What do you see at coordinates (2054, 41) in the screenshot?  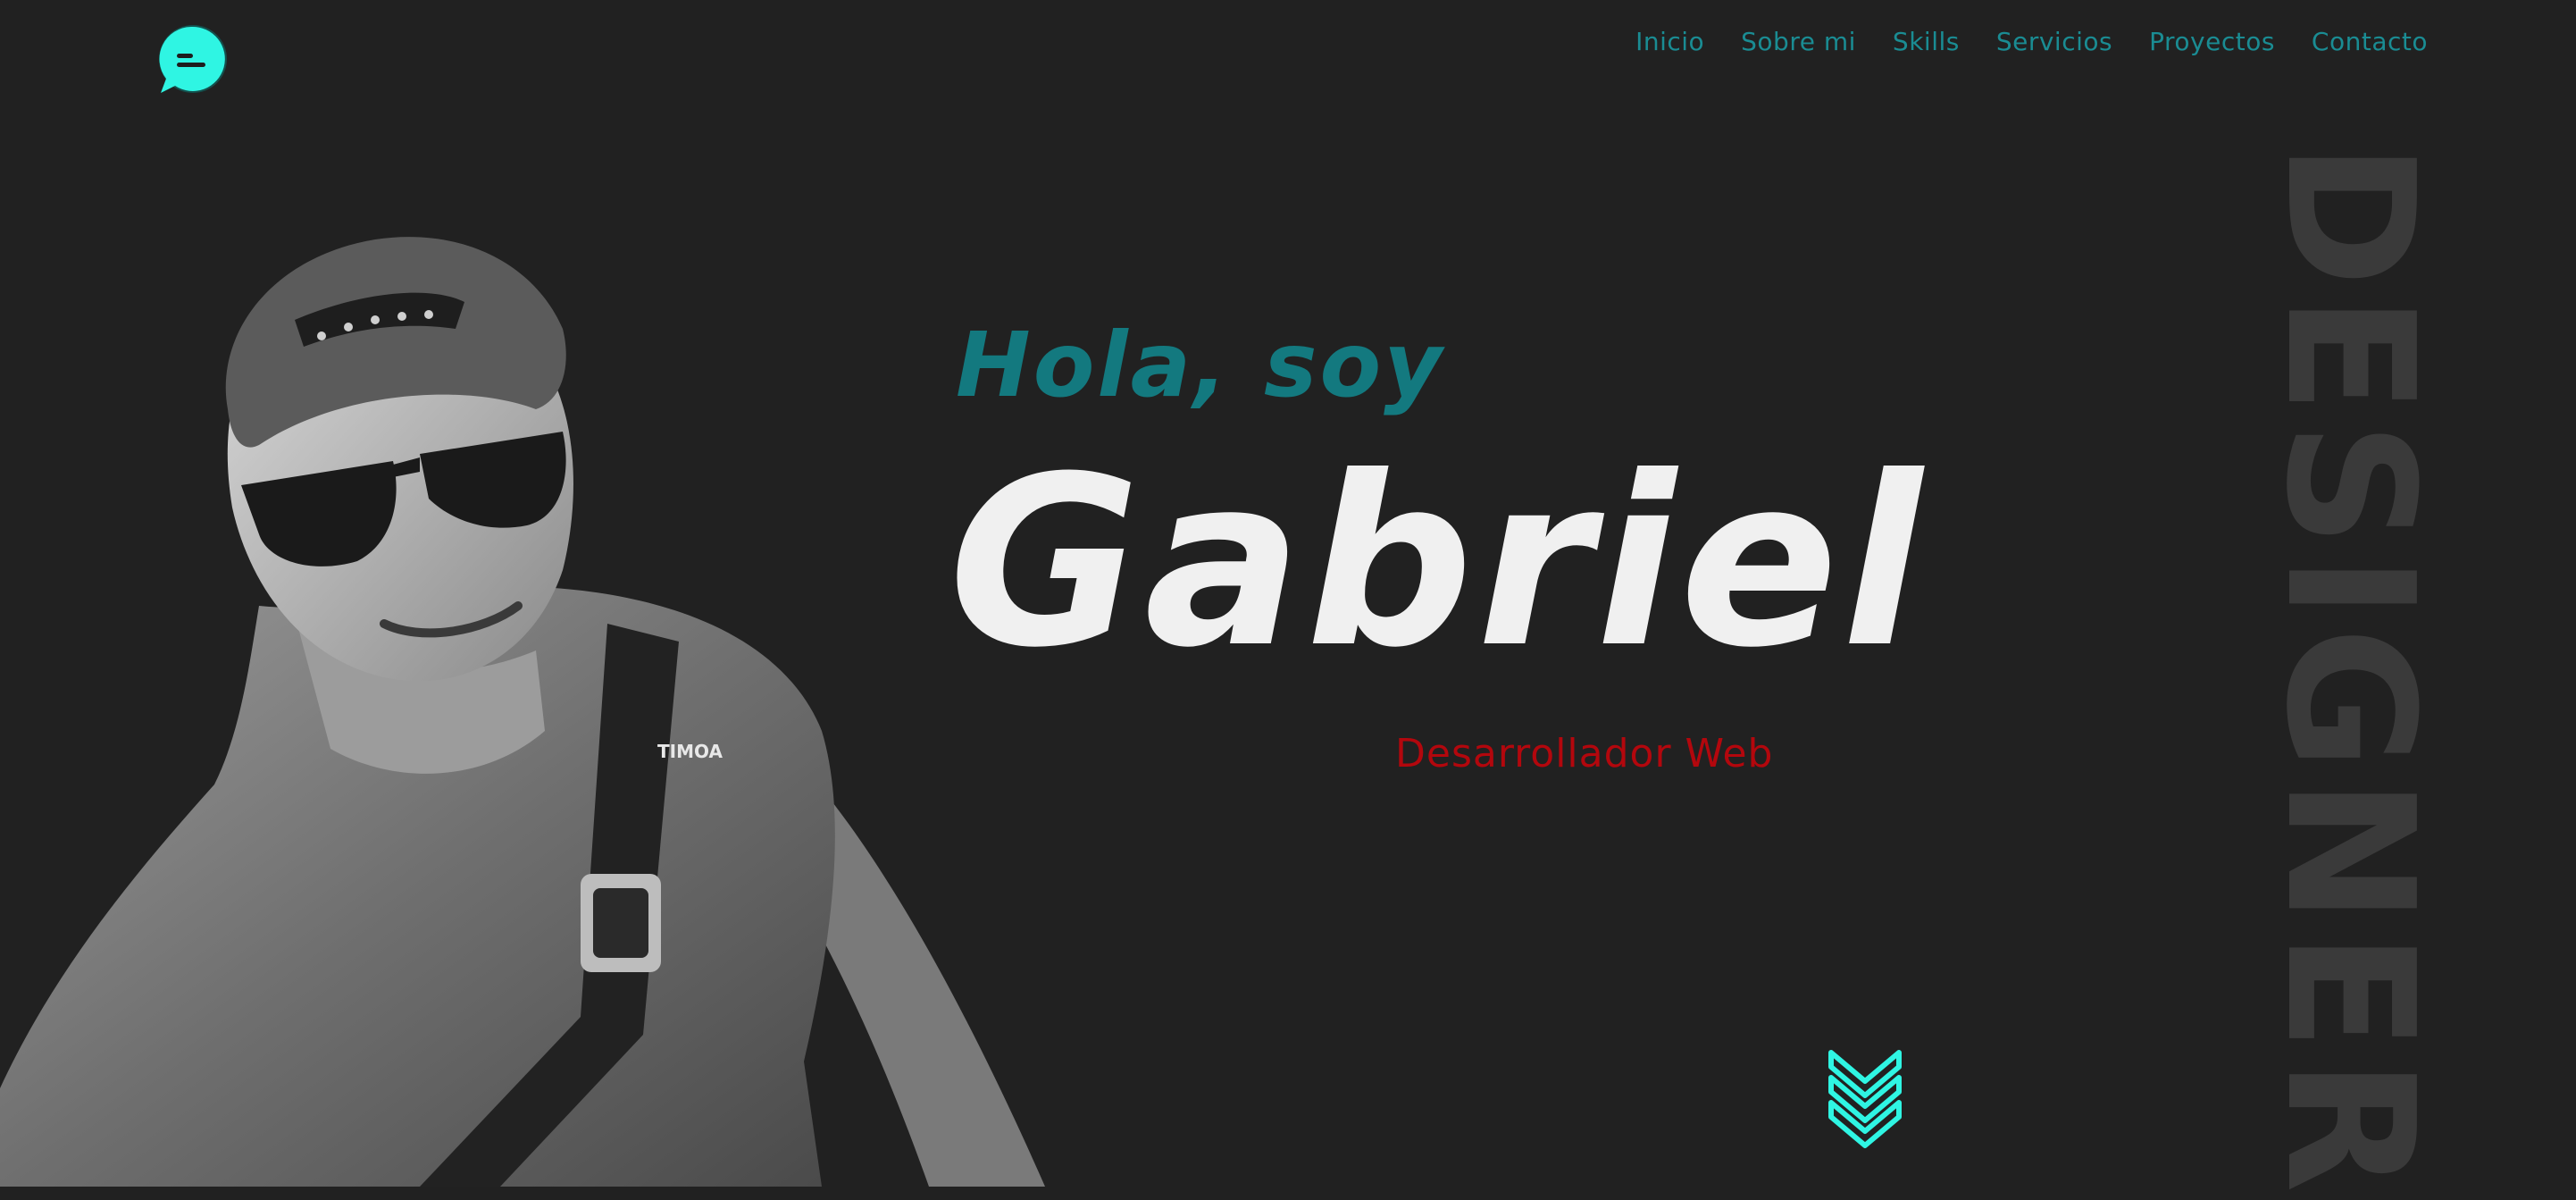 I see `nav-item-servicios: Servicios` at bounding box center [2054, 41].